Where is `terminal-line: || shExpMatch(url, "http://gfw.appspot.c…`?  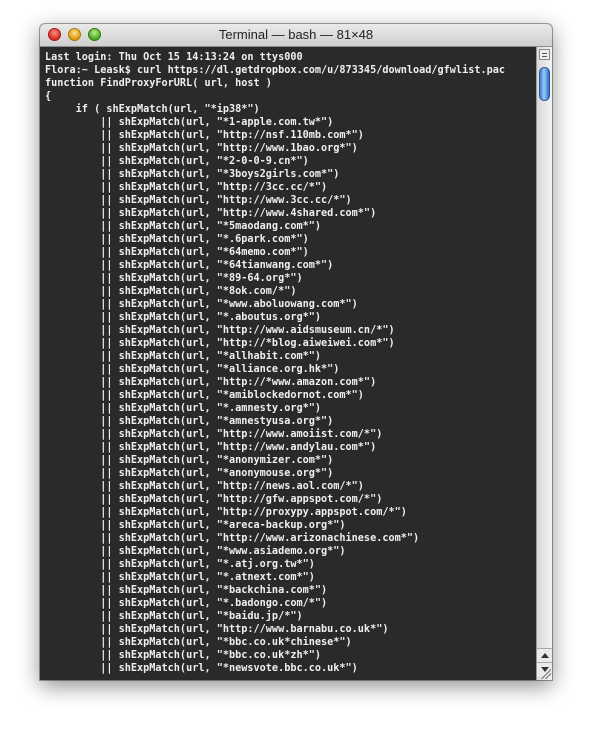 terminal-line: || shExpMatch(url, "http://gfw.appspot.c… is located at coordinates (214, 499).